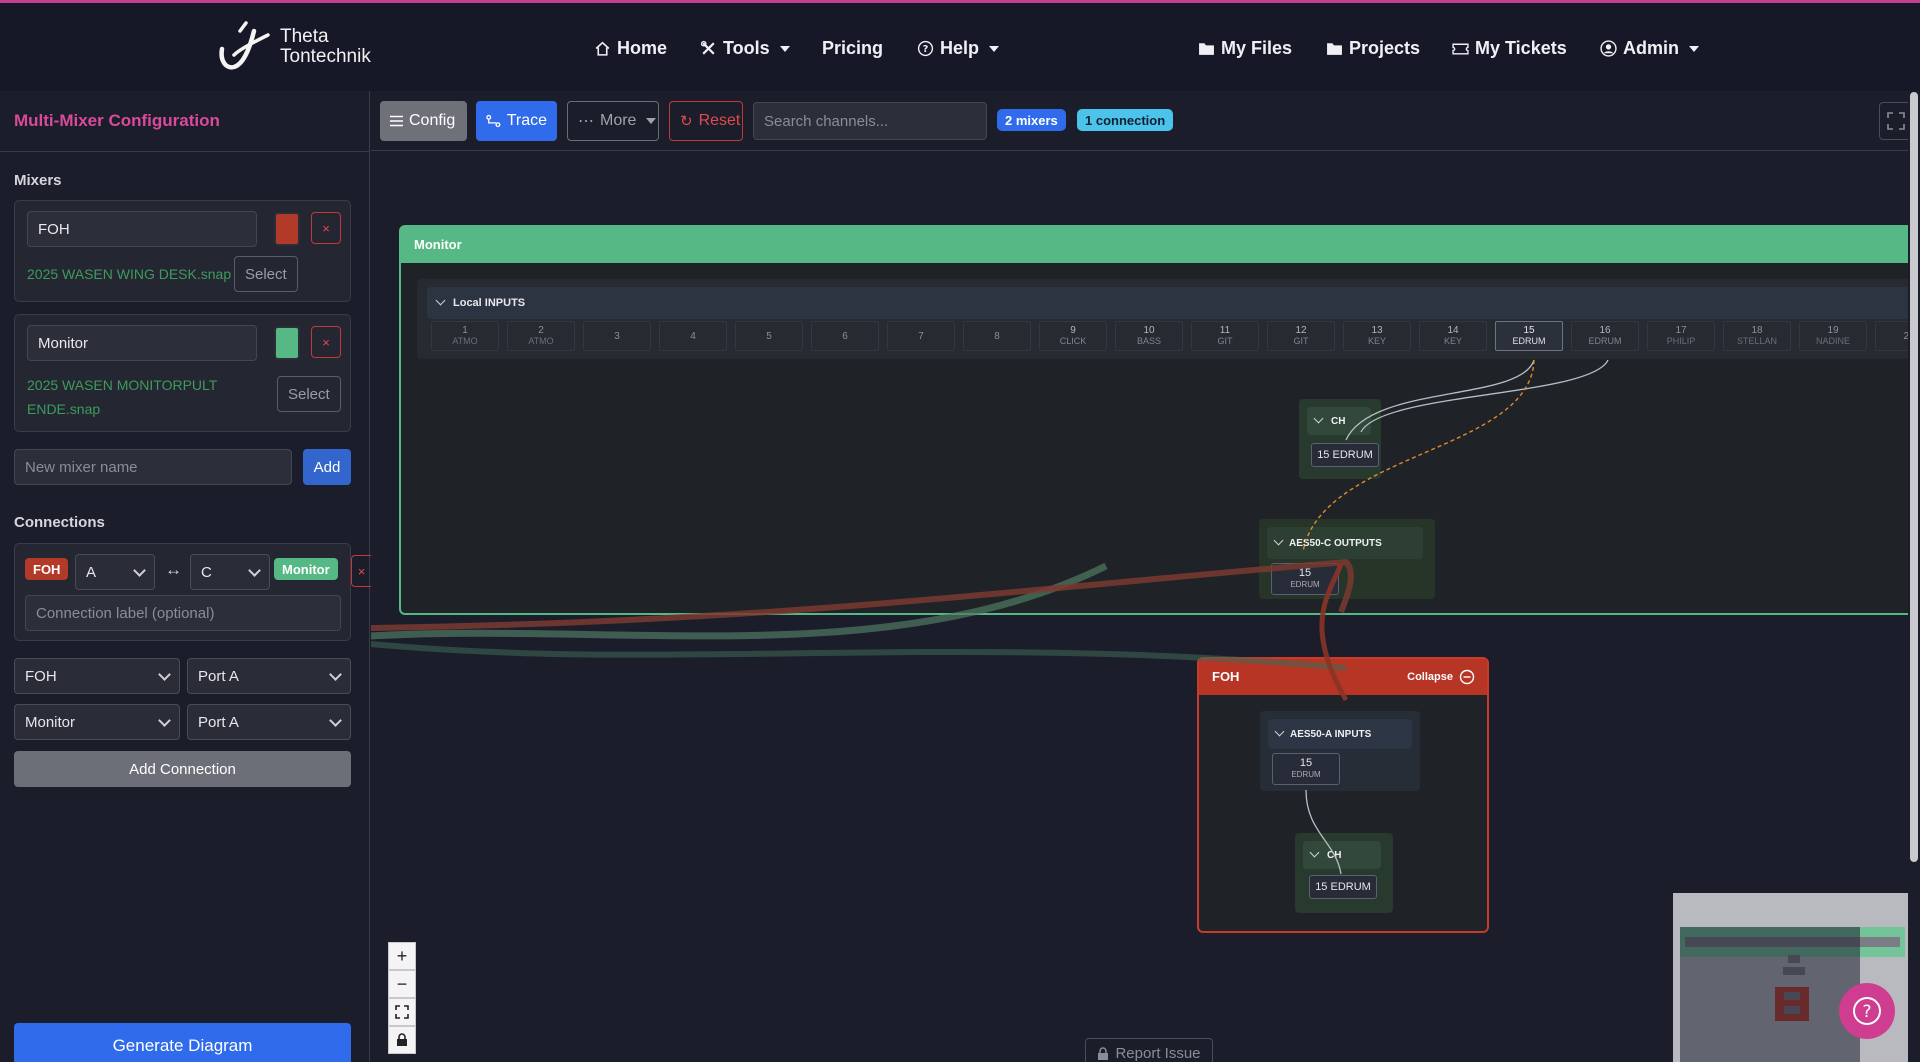 Image resolution: width=1920 pixels, height=1062 pixels. I want to click on report-issue-button: Report Issue, so click(1149, 1050).